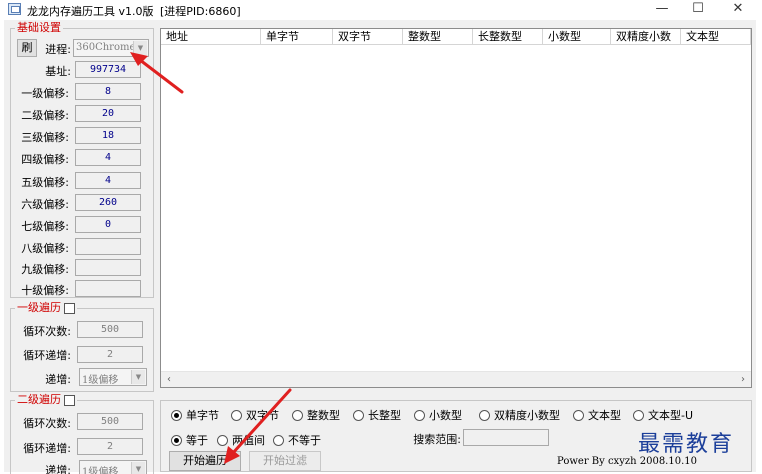 This screenshot has height=474, width=762. I want to click on offset-9-field, so click(108, 267).